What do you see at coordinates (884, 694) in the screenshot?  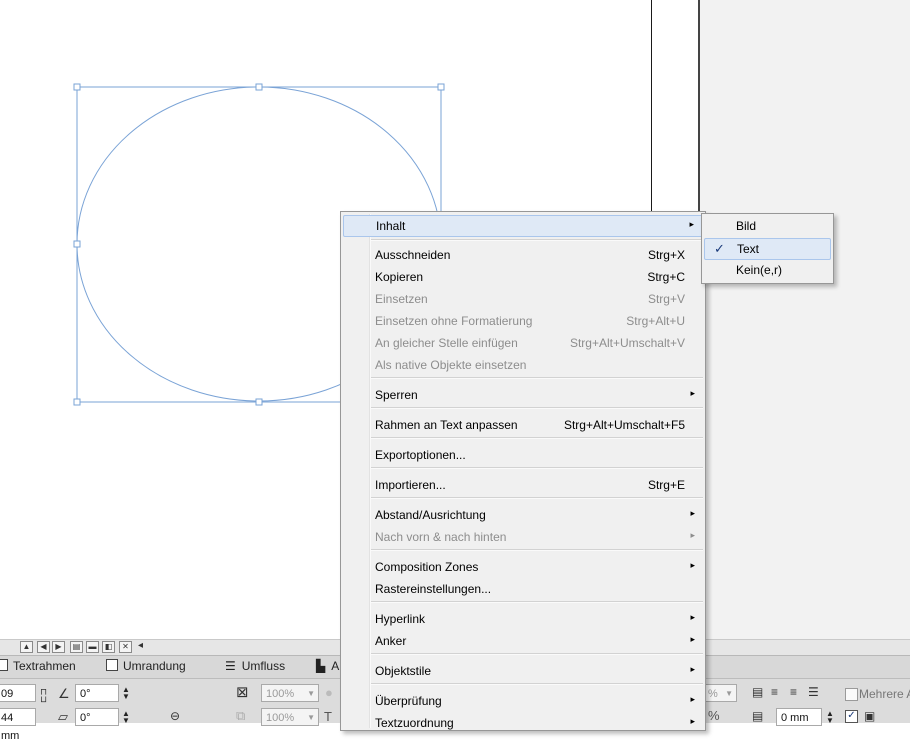 I see `mehrere-label: Mehrere A` at bounding box center [884, 694].